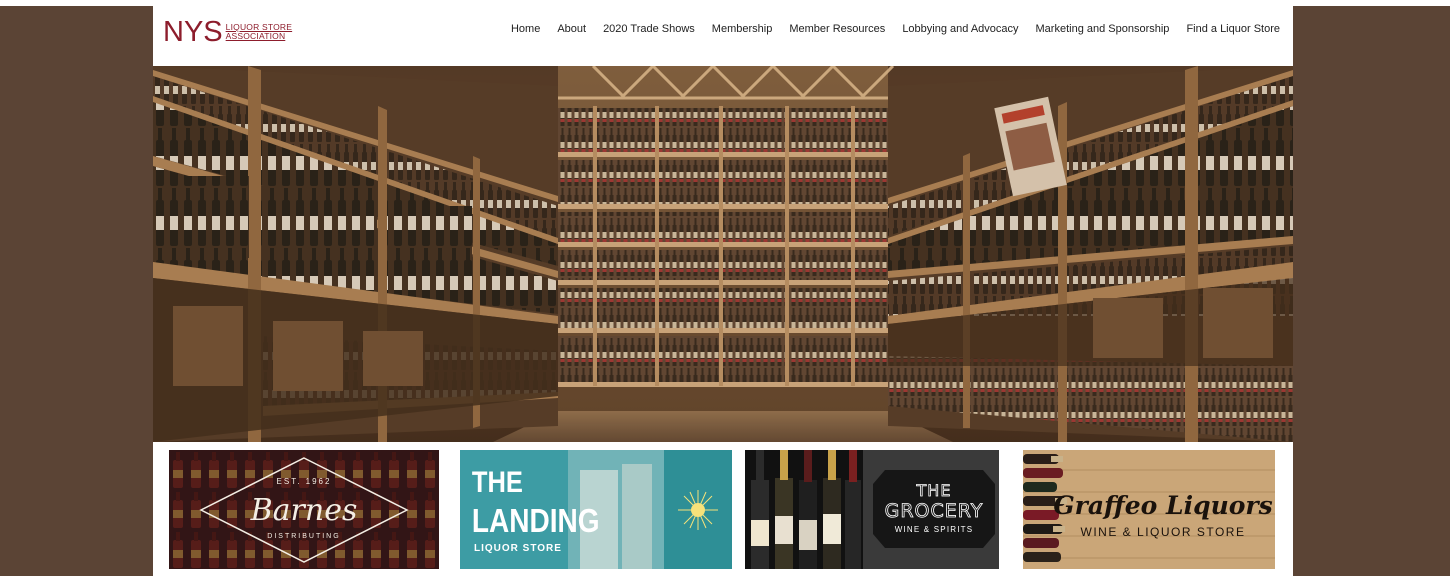  I want to click on barnes-sub-text: DISTRIBUTING, so click(303, 536).